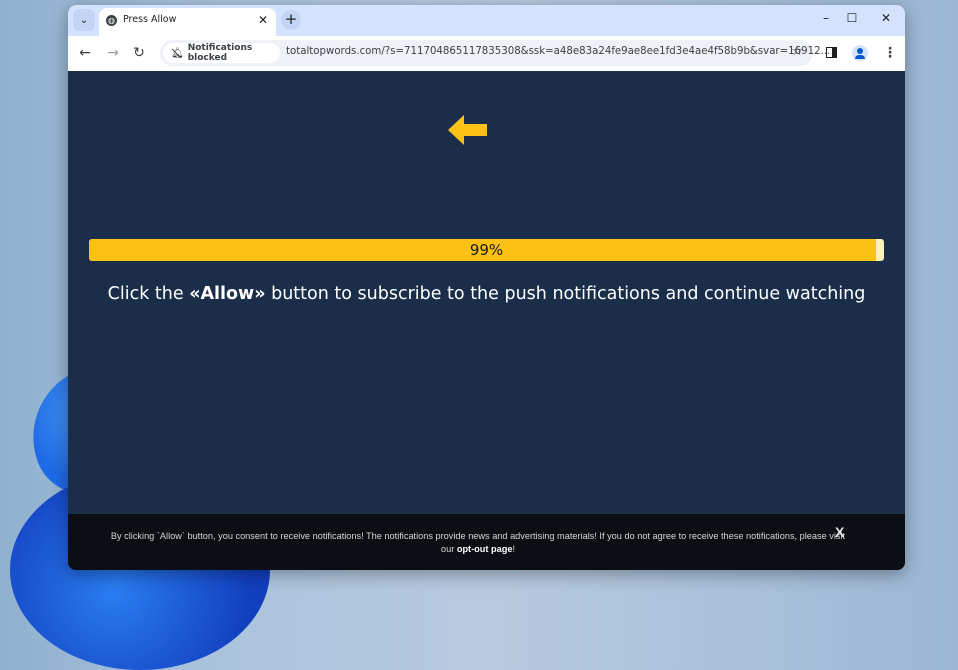 The image size is (958, 670). I want to click on minimize-button: –, so click(826, 18).